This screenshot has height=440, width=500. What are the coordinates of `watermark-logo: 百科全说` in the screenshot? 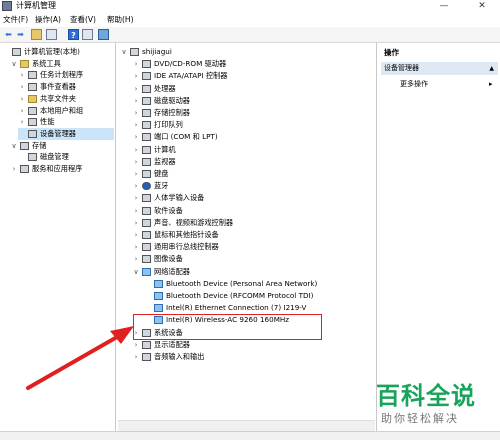 It's located at (426, 396).